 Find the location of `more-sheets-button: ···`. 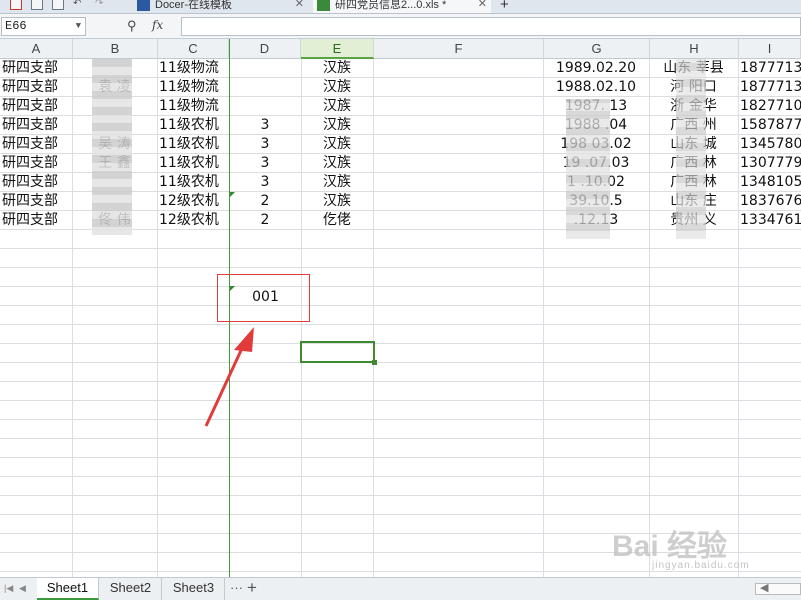

more-sheets-button: ··· is located at coordinates (236, 587).